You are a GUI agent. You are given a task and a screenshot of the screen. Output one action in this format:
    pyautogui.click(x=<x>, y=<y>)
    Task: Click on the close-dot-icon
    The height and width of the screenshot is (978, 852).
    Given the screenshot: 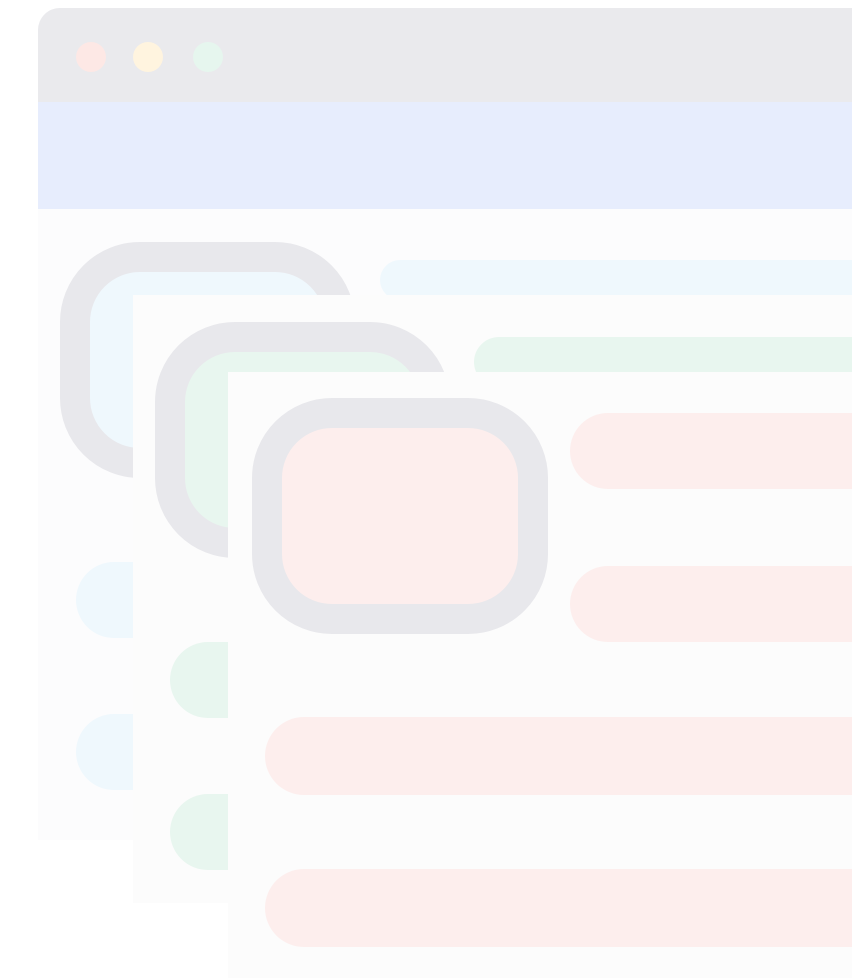 What is the action you would take?
    pyautogui.click(x=91, y=57)
    